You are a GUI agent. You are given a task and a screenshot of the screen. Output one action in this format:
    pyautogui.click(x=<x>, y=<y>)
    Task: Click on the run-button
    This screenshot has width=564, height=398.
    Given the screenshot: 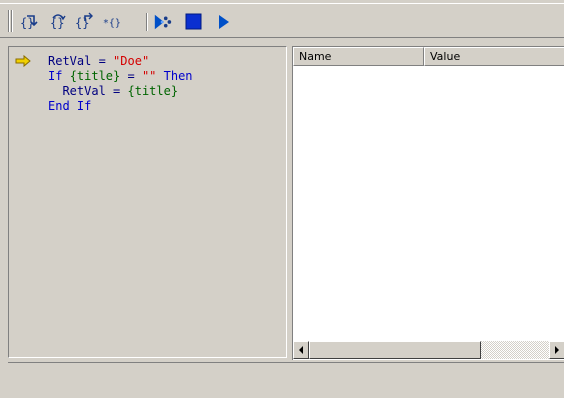 What is the action you would take?
    pyautogui.click(x=224, y=22)
    